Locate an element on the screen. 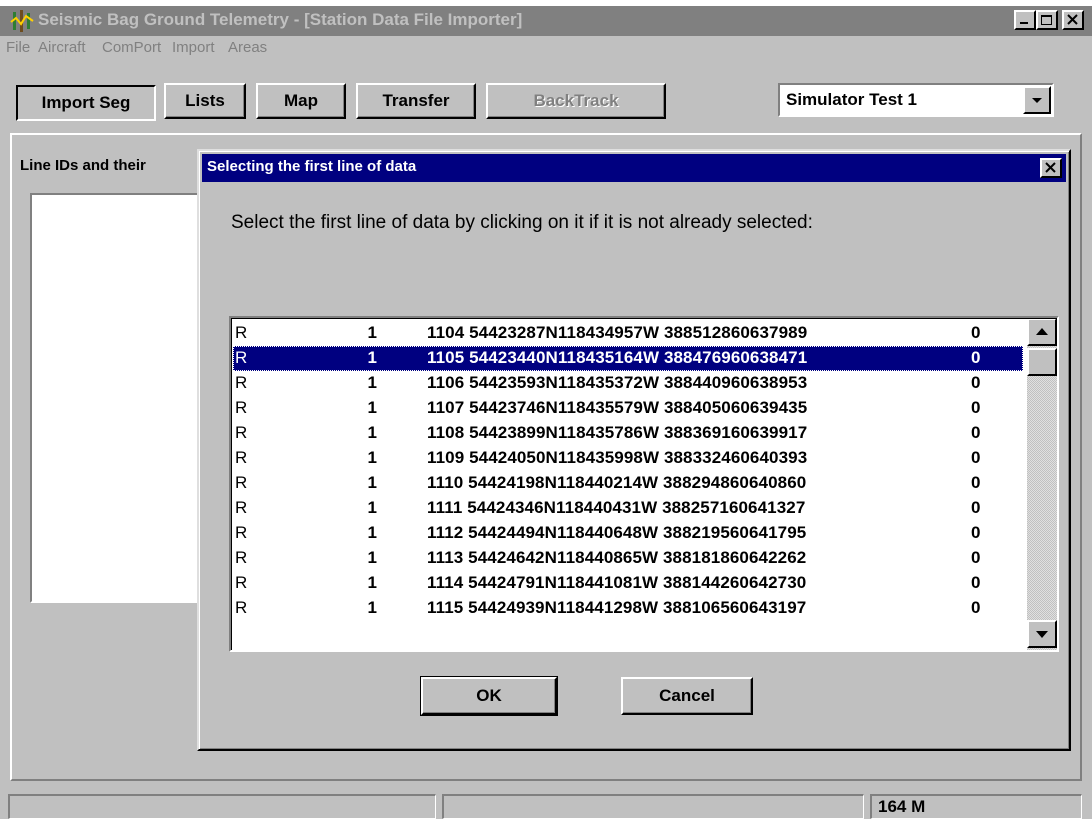 The image size is (1092, 819). lists-button: Lists is located at coordinates (205, 101).